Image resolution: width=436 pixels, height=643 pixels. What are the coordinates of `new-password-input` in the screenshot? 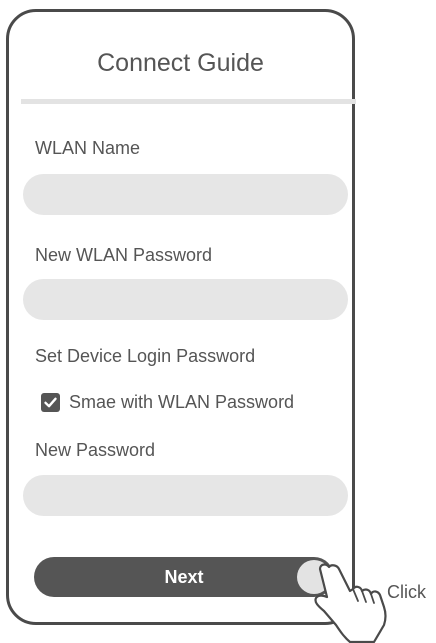 It's located at (185, 495).